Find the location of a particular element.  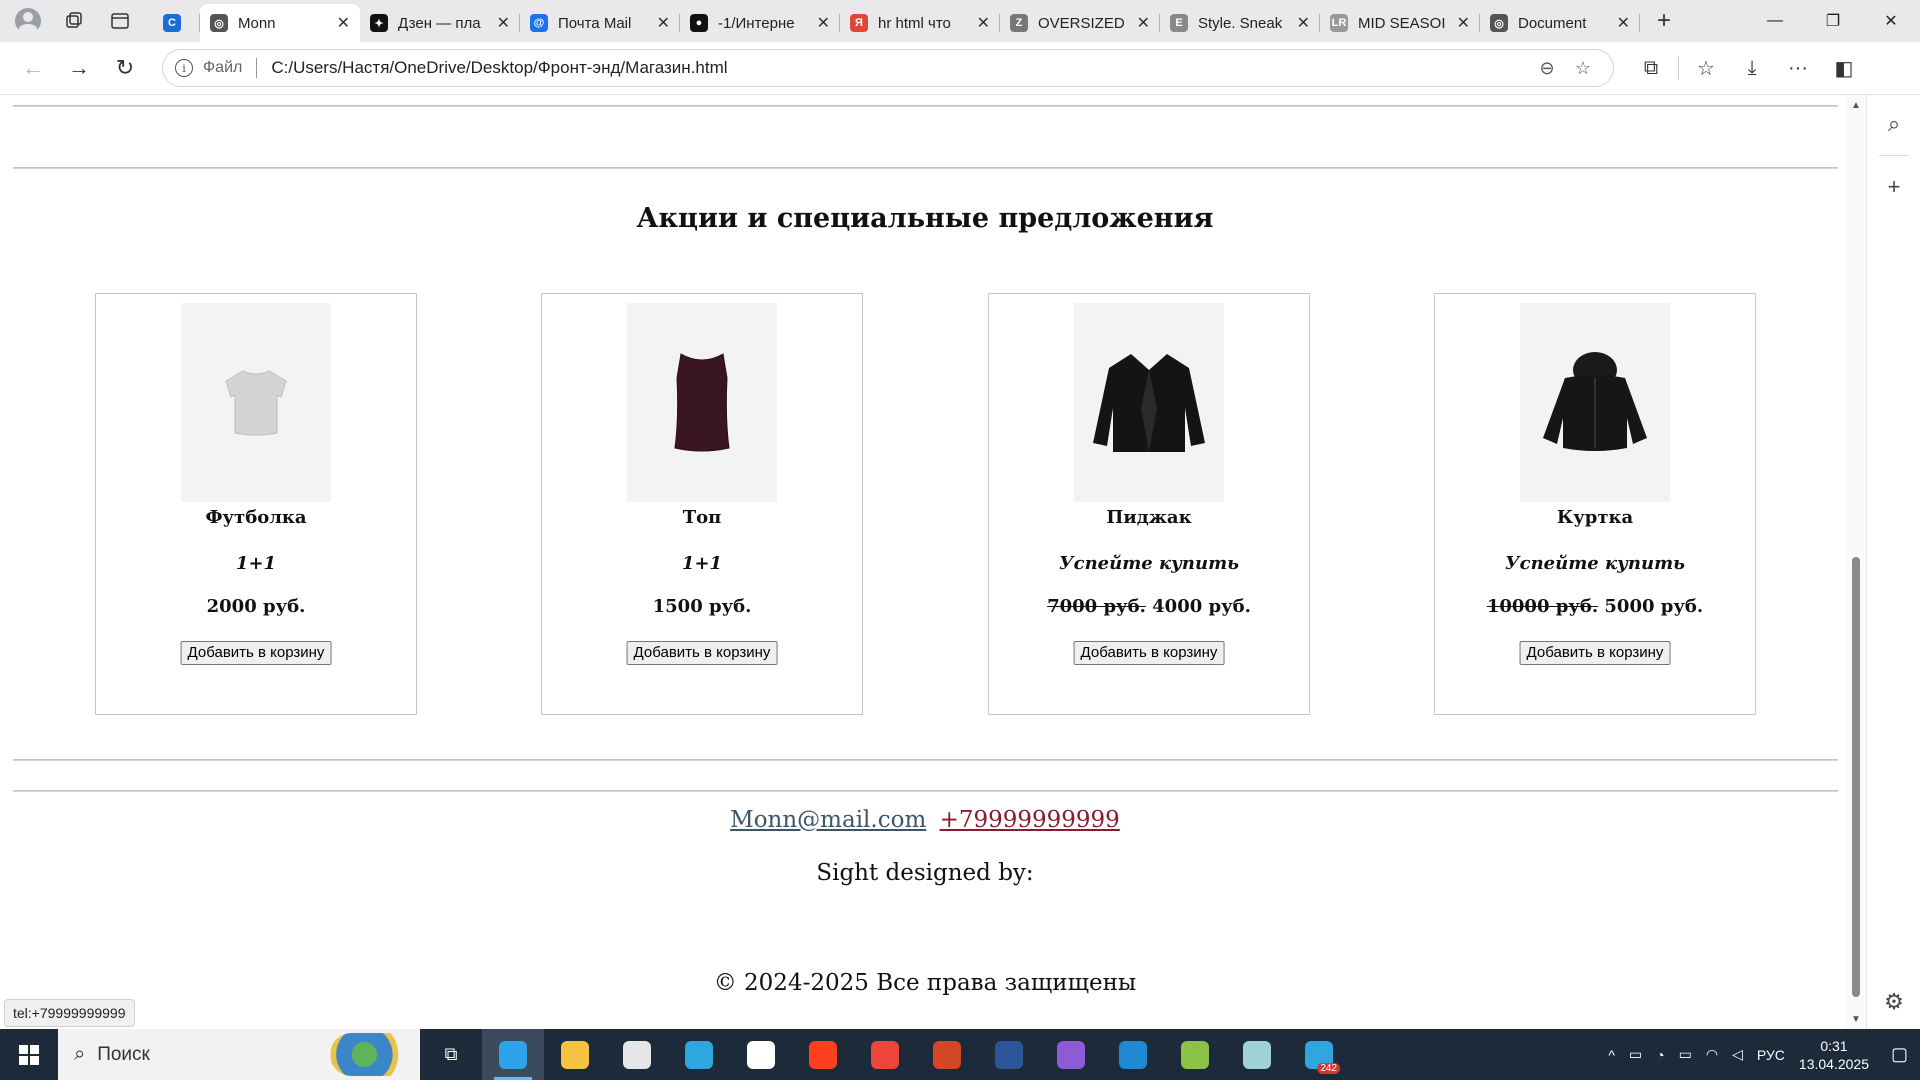

search-placeholder: Поиск is located at coordinates (123, 1054).